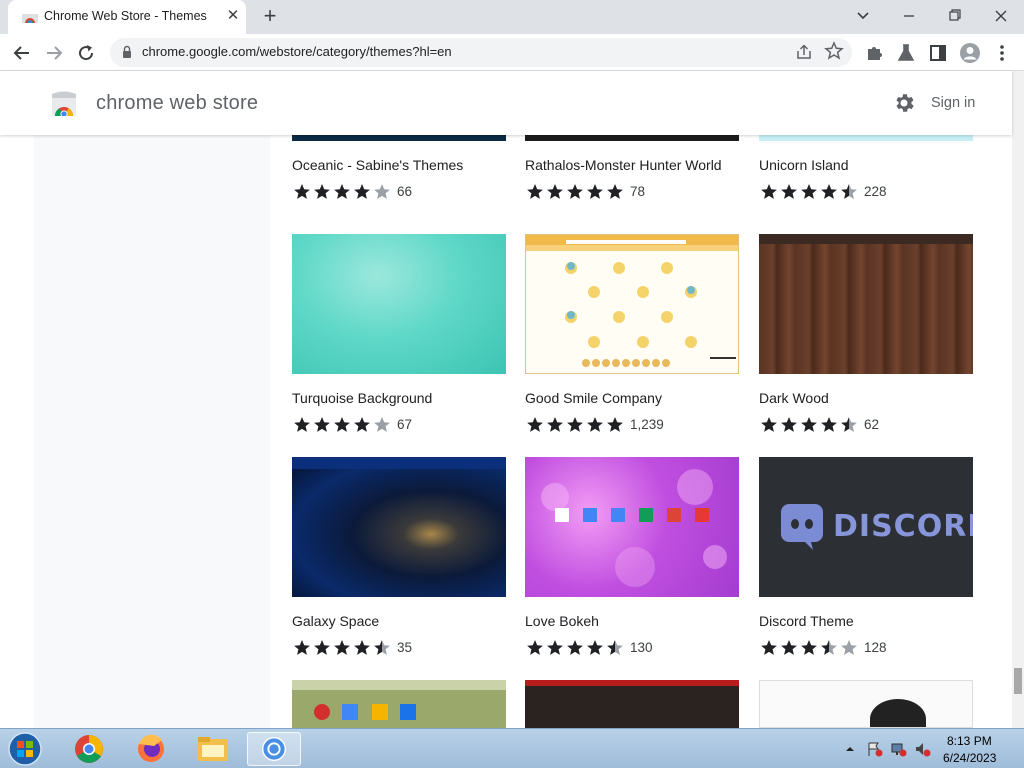 This screenshot has width=1024, height=769. What do you see at coordinates (906, 53) in the screenshot?
I see `labs-flask-icon` at bounding box center [906, 53].